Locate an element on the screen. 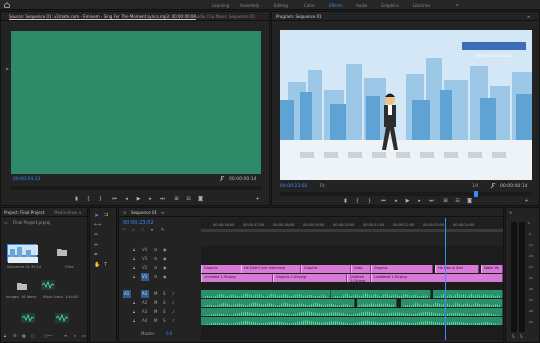 The image size is (540, 343). track-label: V2 is located at coordinates (144, 268).